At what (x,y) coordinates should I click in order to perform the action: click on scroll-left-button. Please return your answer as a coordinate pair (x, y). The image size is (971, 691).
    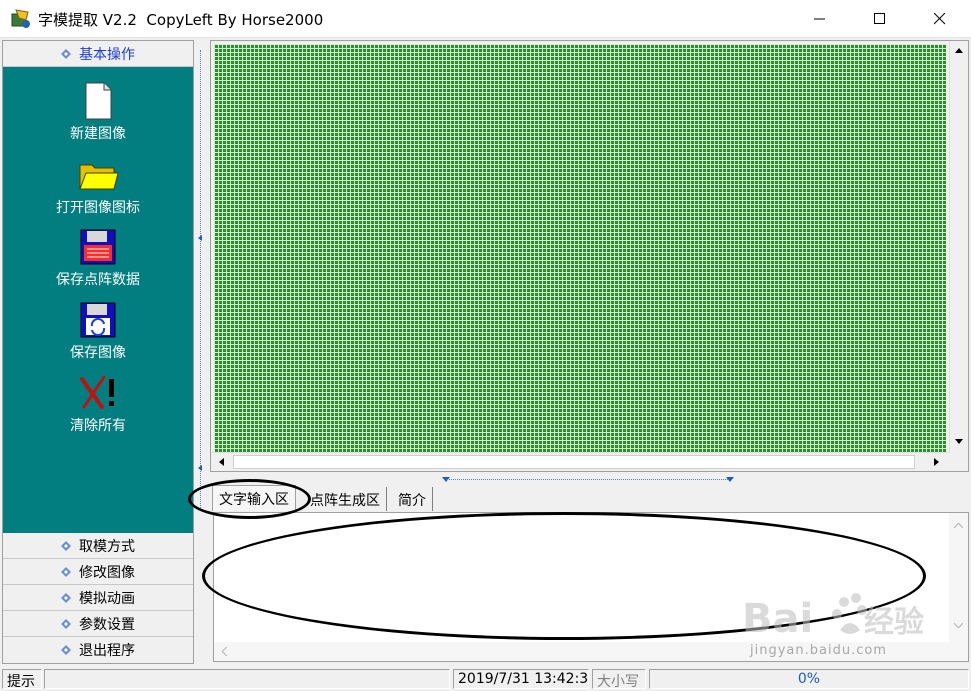
    Looking at the image, I should click on (221, 462).